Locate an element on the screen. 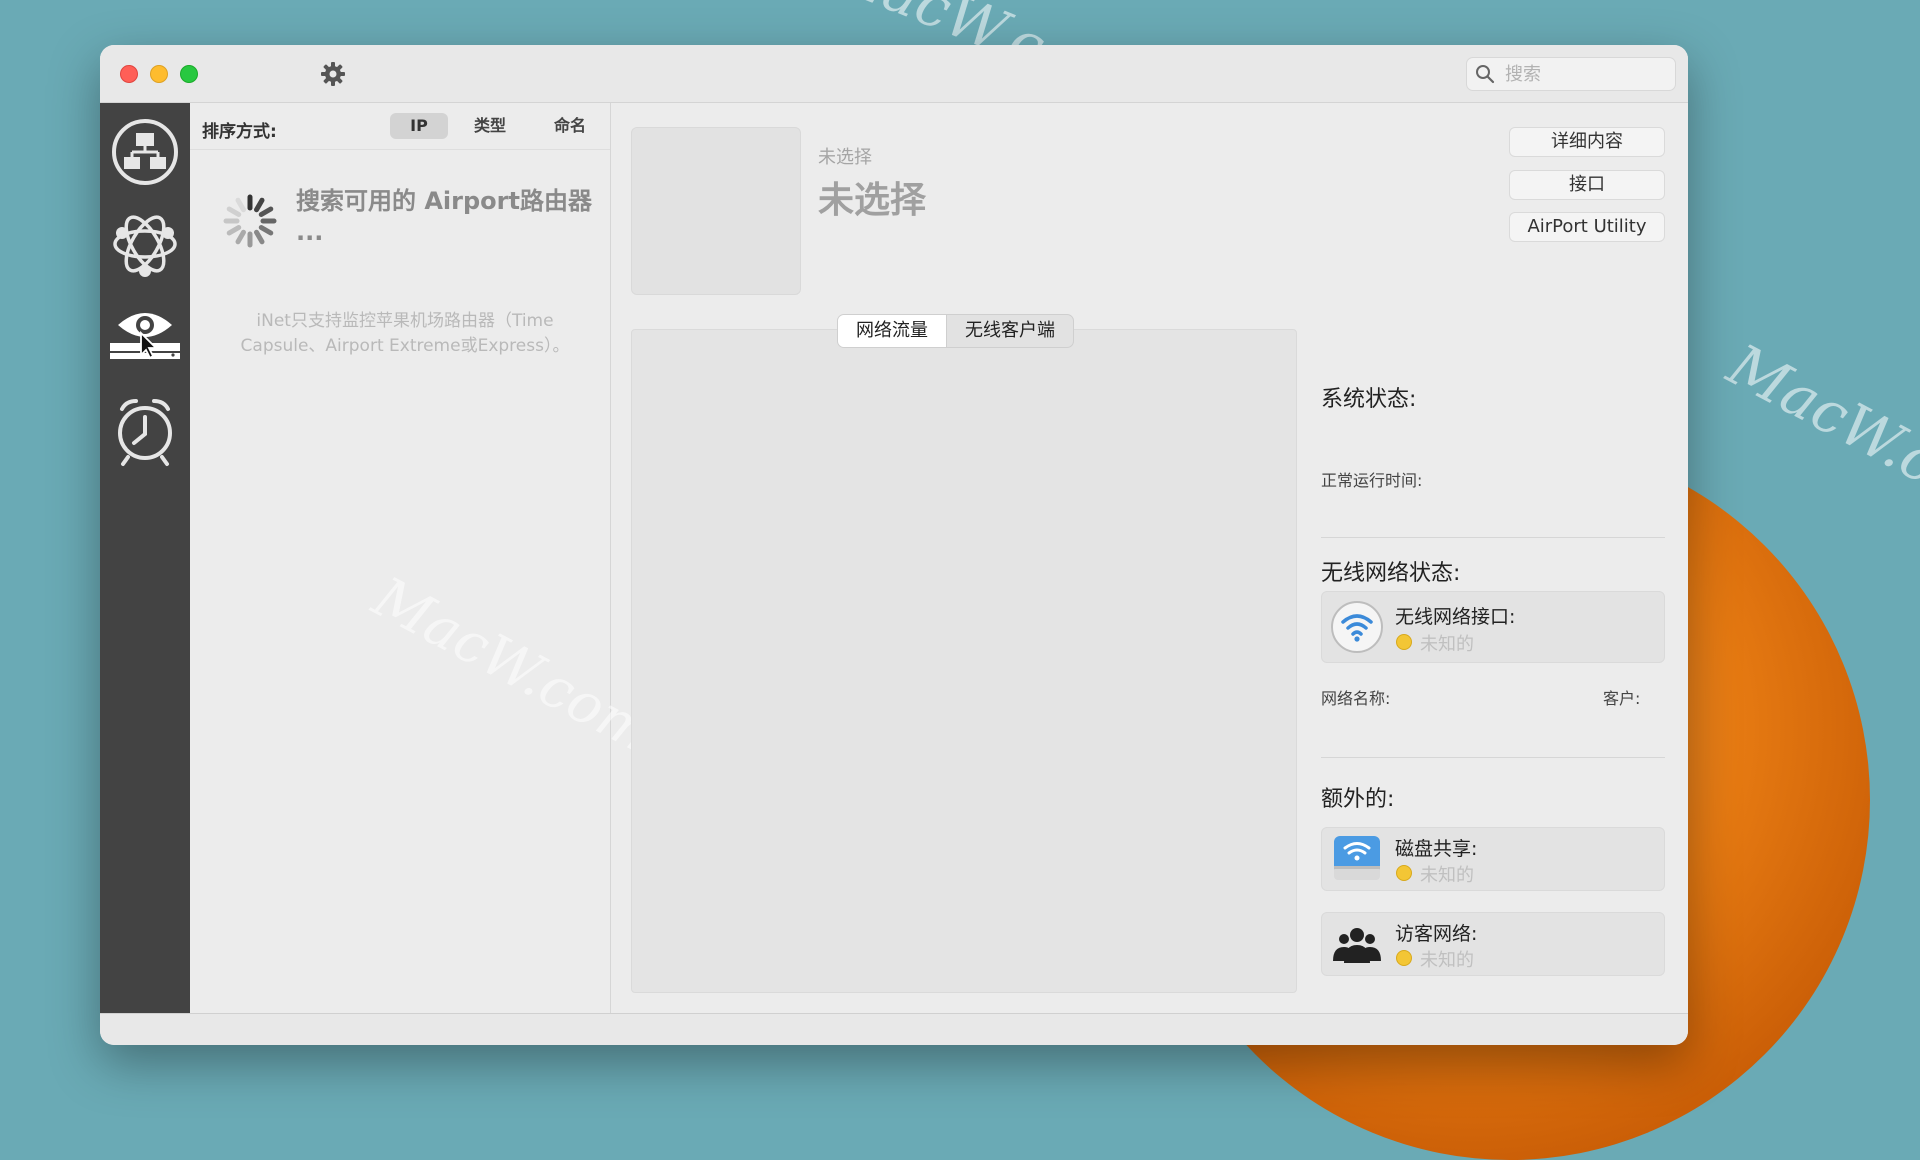  wireless-status-value: 未知的 is located at coordinates (1447, 644).